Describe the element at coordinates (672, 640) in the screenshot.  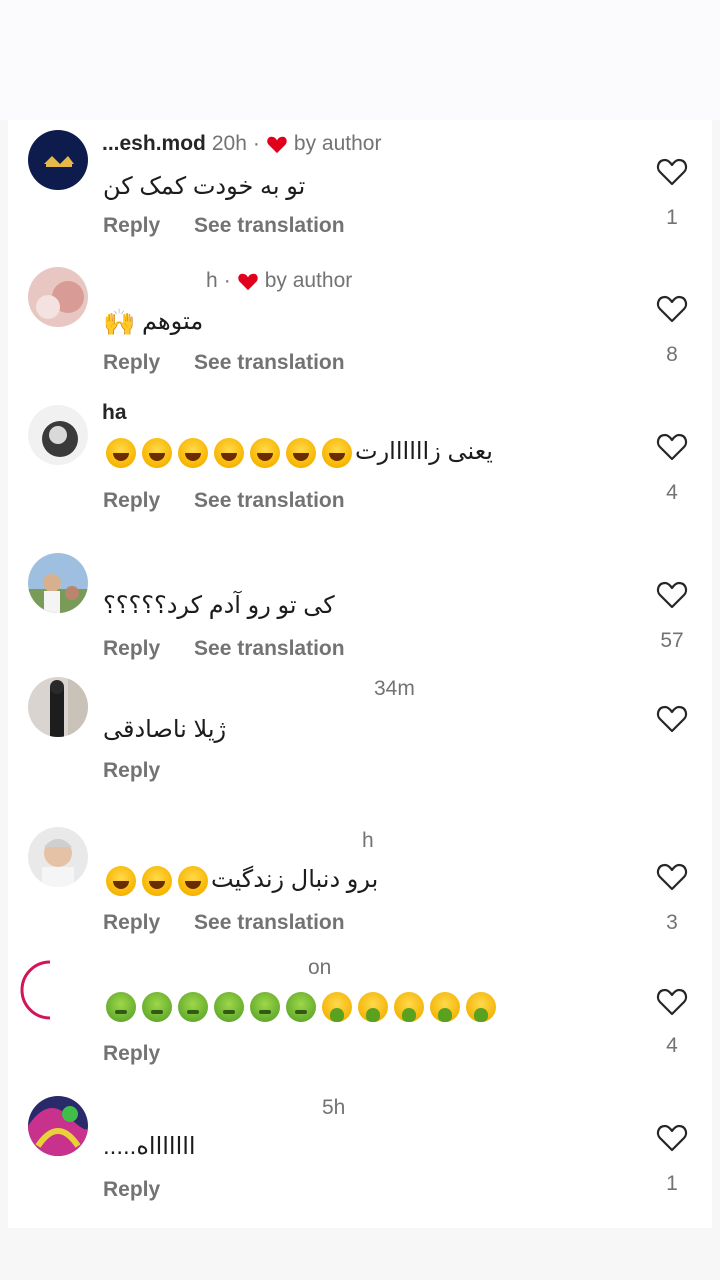
I see `like-count: 57` at that location.